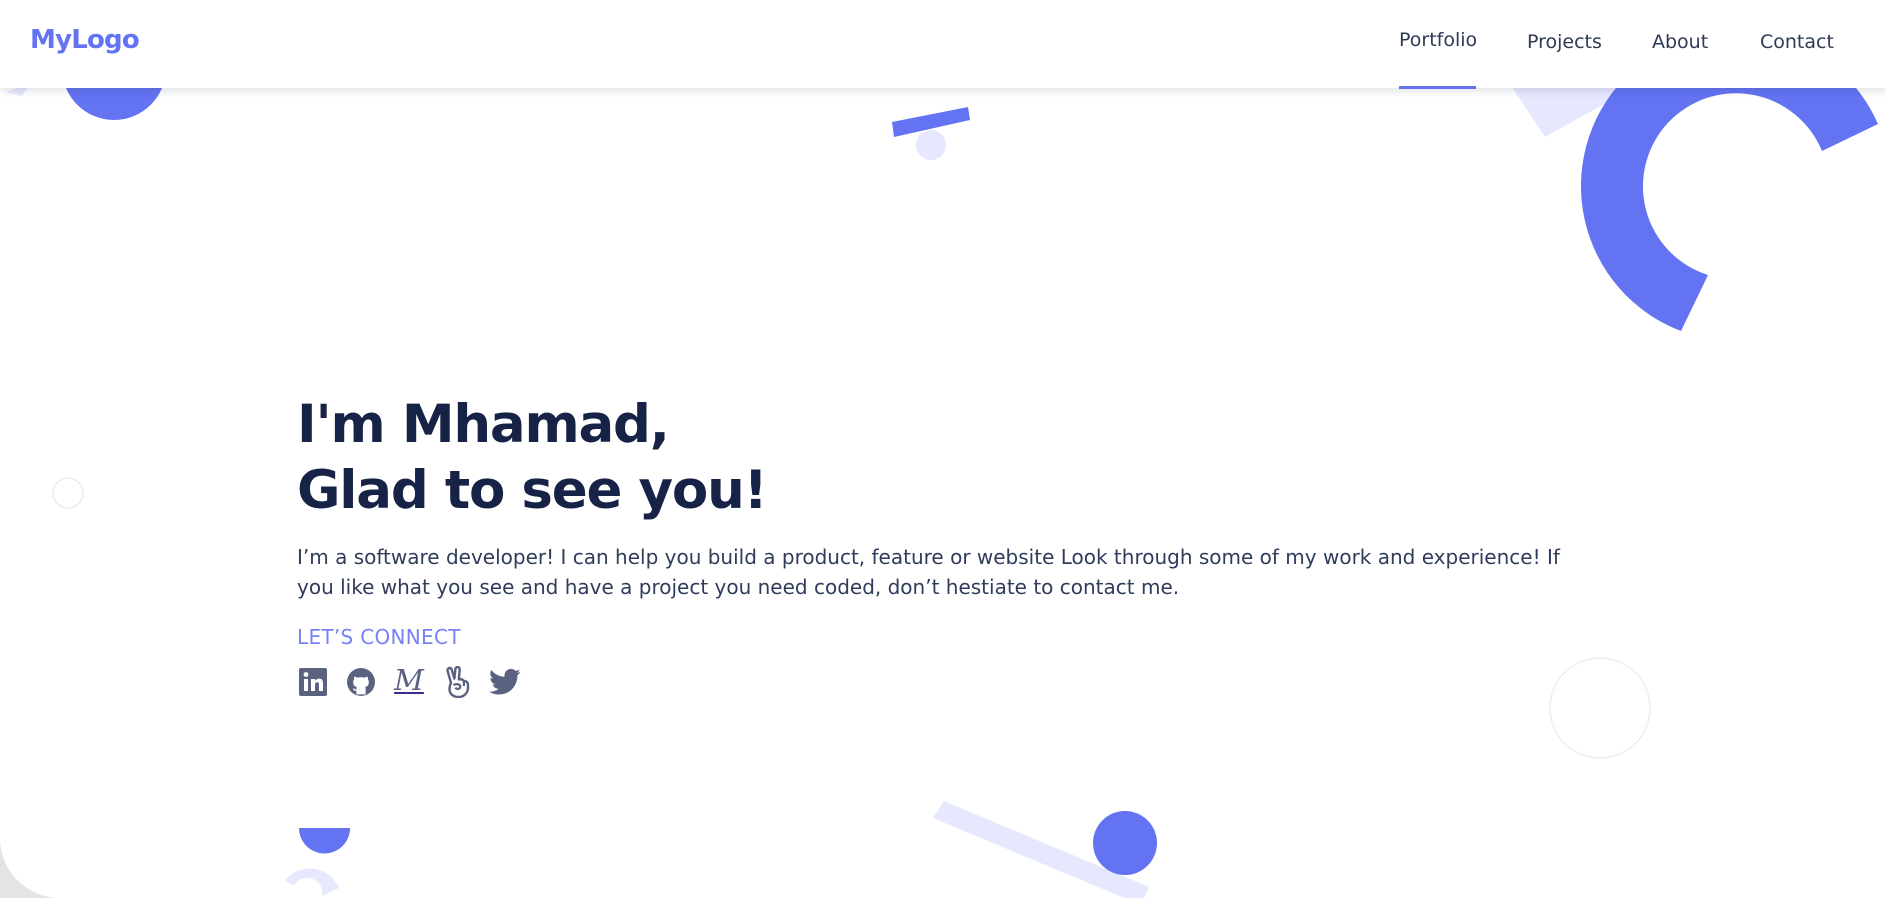  What do you see at coordinates (1797, 42) in the screenshot?
I see `nav-link-contact: Contact` at bounding box center [1797, 42].